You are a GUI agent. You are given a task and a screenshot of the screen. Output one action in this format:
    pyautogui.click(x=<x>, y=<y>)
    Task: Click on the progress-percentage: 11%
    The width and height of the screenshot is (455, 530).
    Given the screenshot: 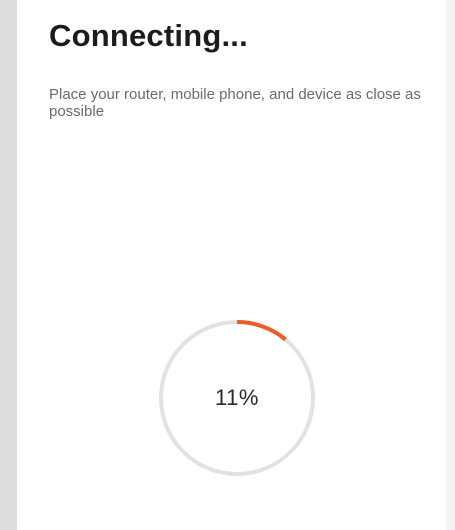 What is the action you would take?
    pyautogui.click(x=237, y=397)
    